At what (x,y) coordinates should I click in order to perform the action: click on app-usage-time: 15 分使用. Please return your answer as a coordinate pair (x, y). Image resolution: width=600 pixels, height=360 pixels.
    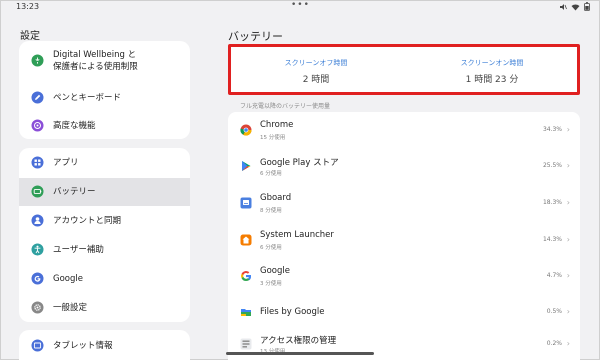
    Looking at the image, I should click on (273, 138).